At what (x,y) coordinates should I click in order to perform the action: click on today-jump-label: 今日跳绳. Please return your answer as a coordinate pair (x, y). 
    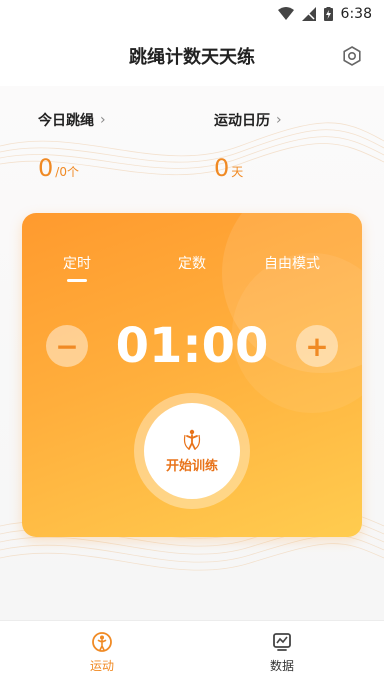
    Looking at the image, I should click on (66, 121).